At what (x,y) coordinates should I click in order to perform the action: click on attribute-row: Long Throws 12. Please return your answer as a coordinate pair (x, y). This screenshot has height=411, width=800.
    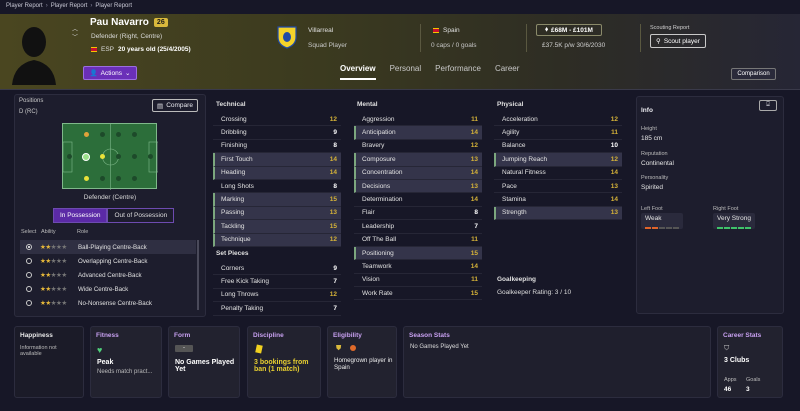
    Looking at the image, I should click on (277, 296).